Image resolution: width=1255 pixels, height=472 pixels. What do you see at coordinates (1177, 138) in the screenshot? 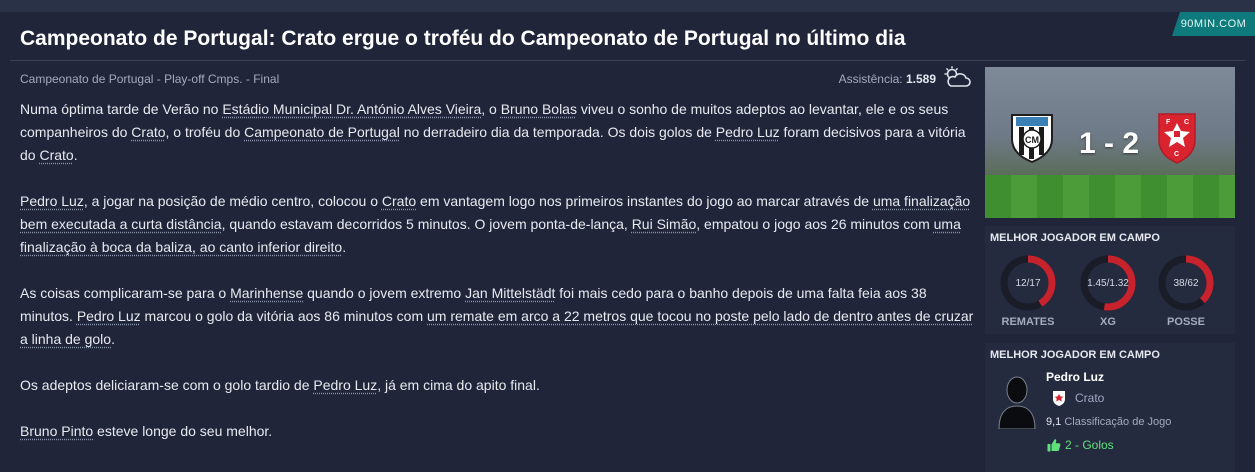
I see `crato-crest-icon: F C C` at bounding box center [1177, 138].